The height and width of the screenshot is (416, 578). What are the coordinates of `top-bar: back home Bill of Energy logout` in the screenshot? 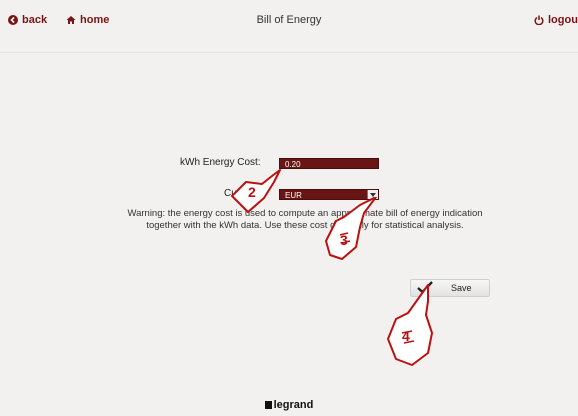 It's located at (289, 26).